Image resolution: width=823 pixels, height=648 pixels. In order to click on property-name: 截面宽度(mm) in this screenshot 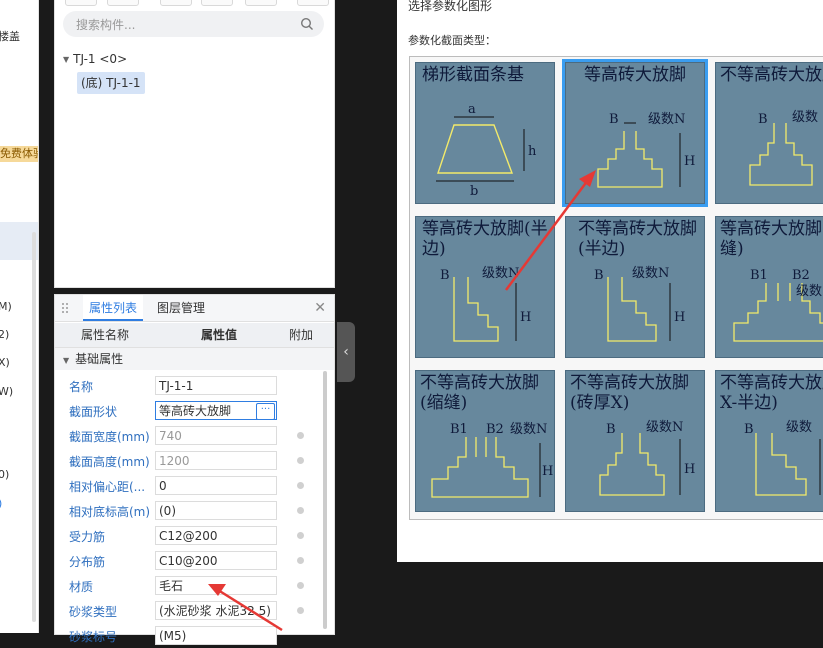, I will do `click(109, 437)`.